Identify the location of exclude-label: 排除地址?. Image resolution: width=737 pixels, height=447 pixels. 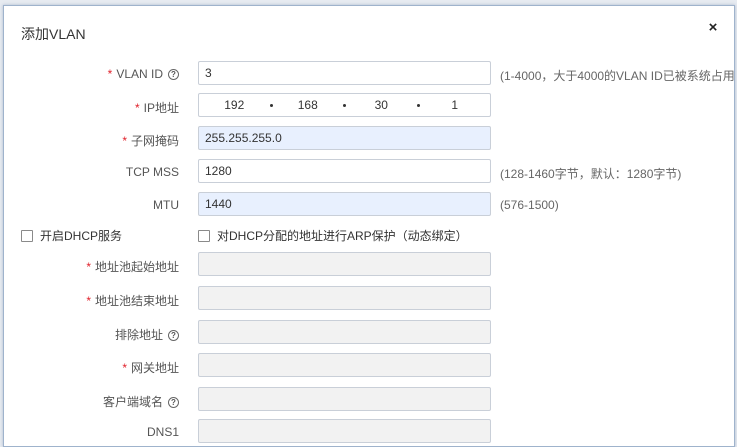
(147, 334).